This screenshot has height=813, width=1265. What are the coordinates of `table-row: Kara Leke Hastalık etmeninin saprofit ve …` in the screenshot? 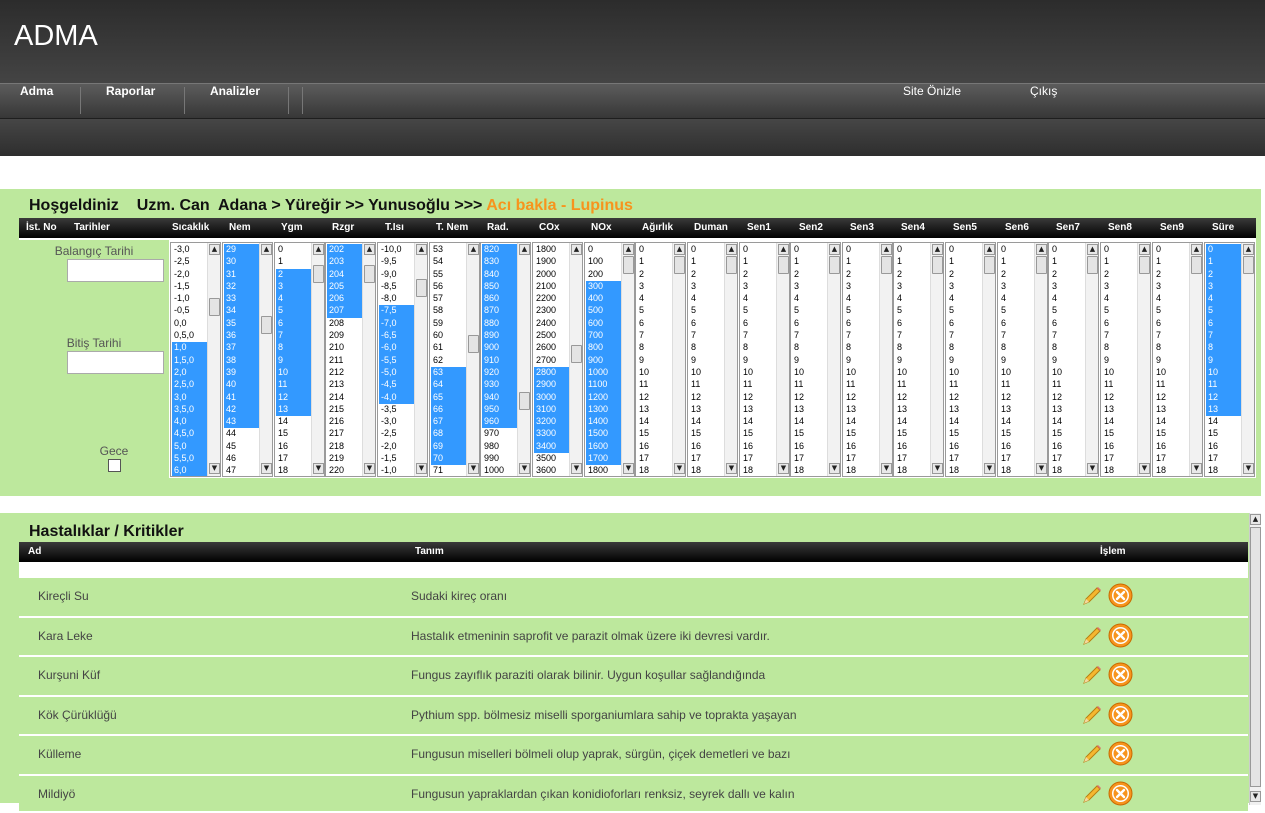 It's located at (633, 634).